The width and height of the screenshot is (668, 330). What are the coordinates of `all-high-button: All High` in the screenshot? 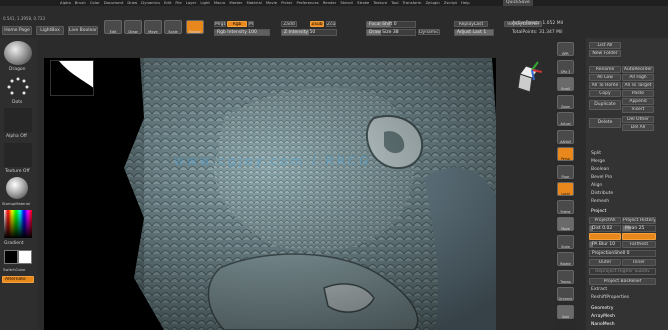 It's located at (638, 77).